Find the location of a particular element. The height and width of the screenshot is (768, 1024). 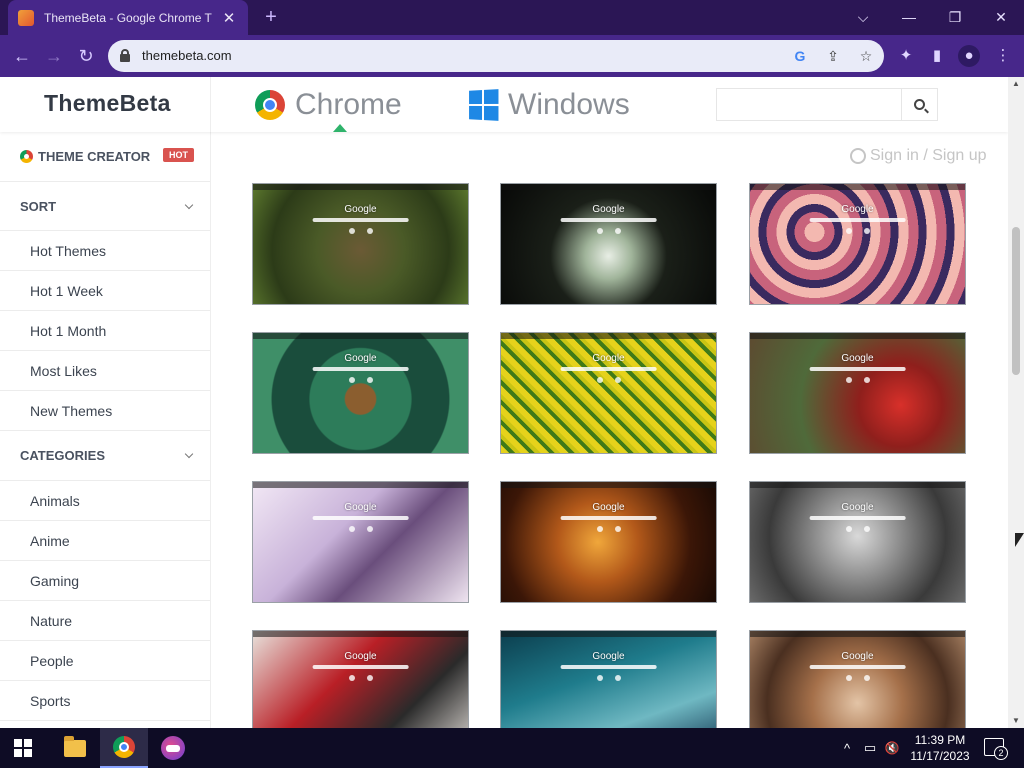

scroll-thumb is located at coordinates (1016, 301).